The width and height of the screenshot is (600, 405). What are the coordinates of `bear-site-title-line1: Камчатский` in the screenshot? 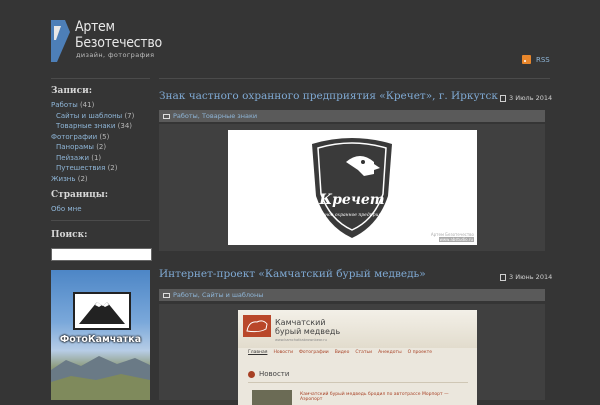 It's located at (300, 322).